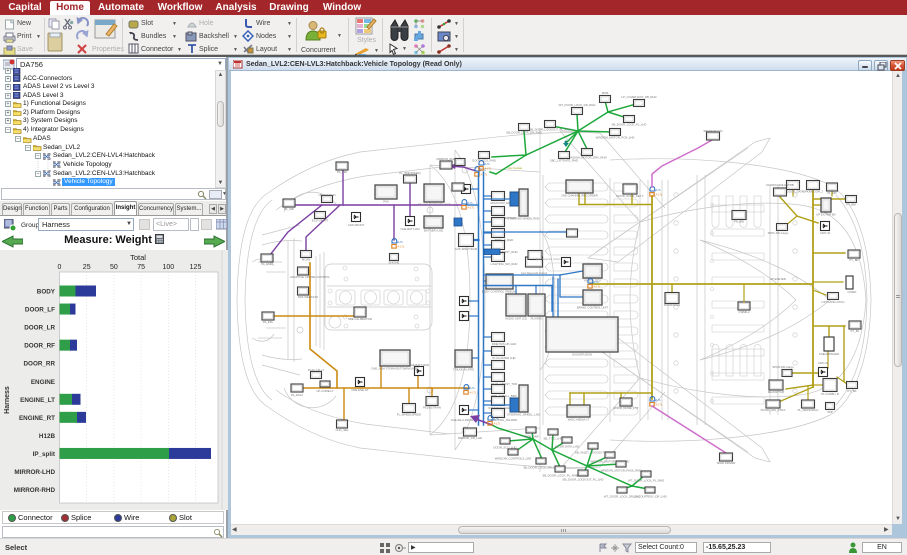  I want to click on svg-text: WT_DOOR_LOCK_DR_RHD, so click(577, 105).